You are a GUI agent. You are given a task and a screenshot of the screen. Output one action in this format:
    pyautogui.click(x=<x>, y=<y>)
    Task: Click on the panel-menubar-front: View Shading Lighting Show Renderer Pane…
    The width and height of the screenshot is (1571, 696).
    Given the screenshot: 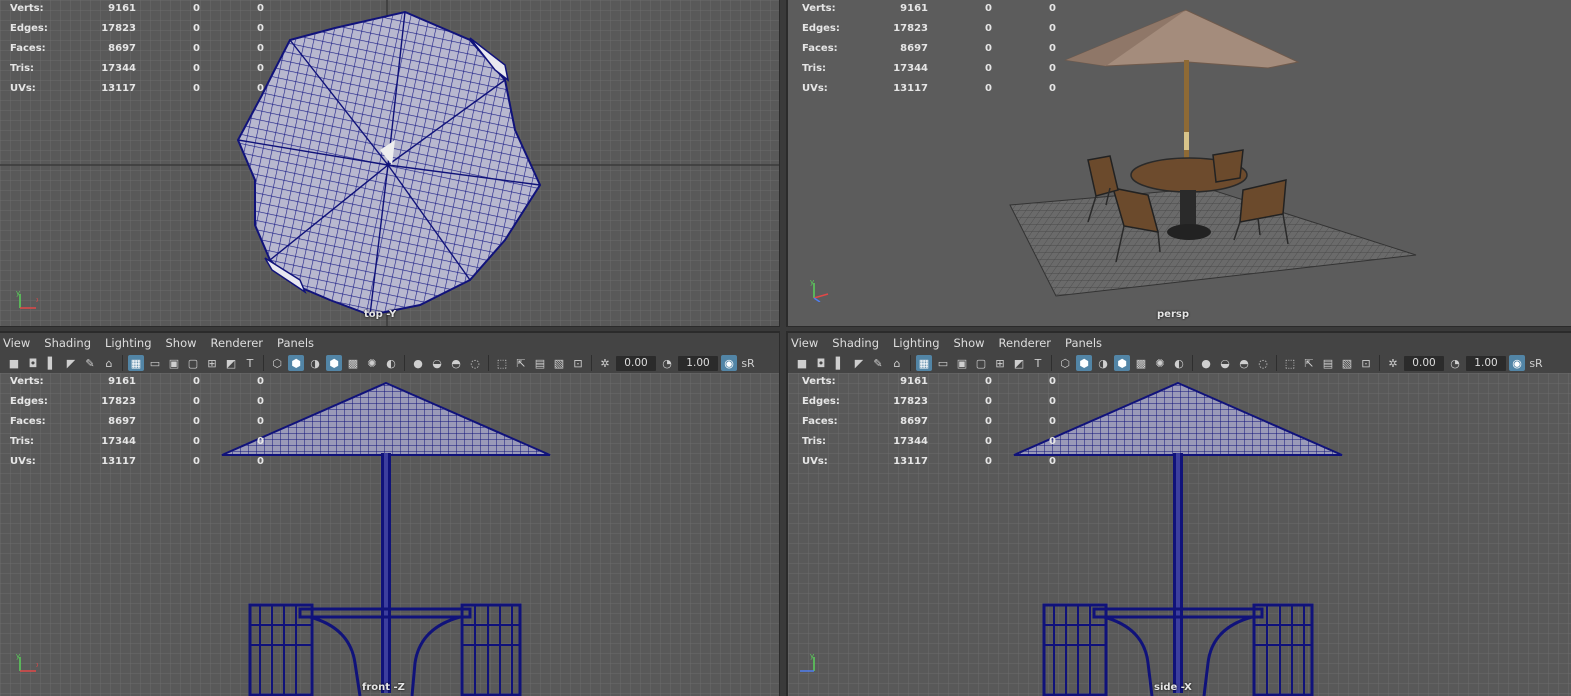 What is the action you would take?
    pyautogui.click(x=389, y=343)
    